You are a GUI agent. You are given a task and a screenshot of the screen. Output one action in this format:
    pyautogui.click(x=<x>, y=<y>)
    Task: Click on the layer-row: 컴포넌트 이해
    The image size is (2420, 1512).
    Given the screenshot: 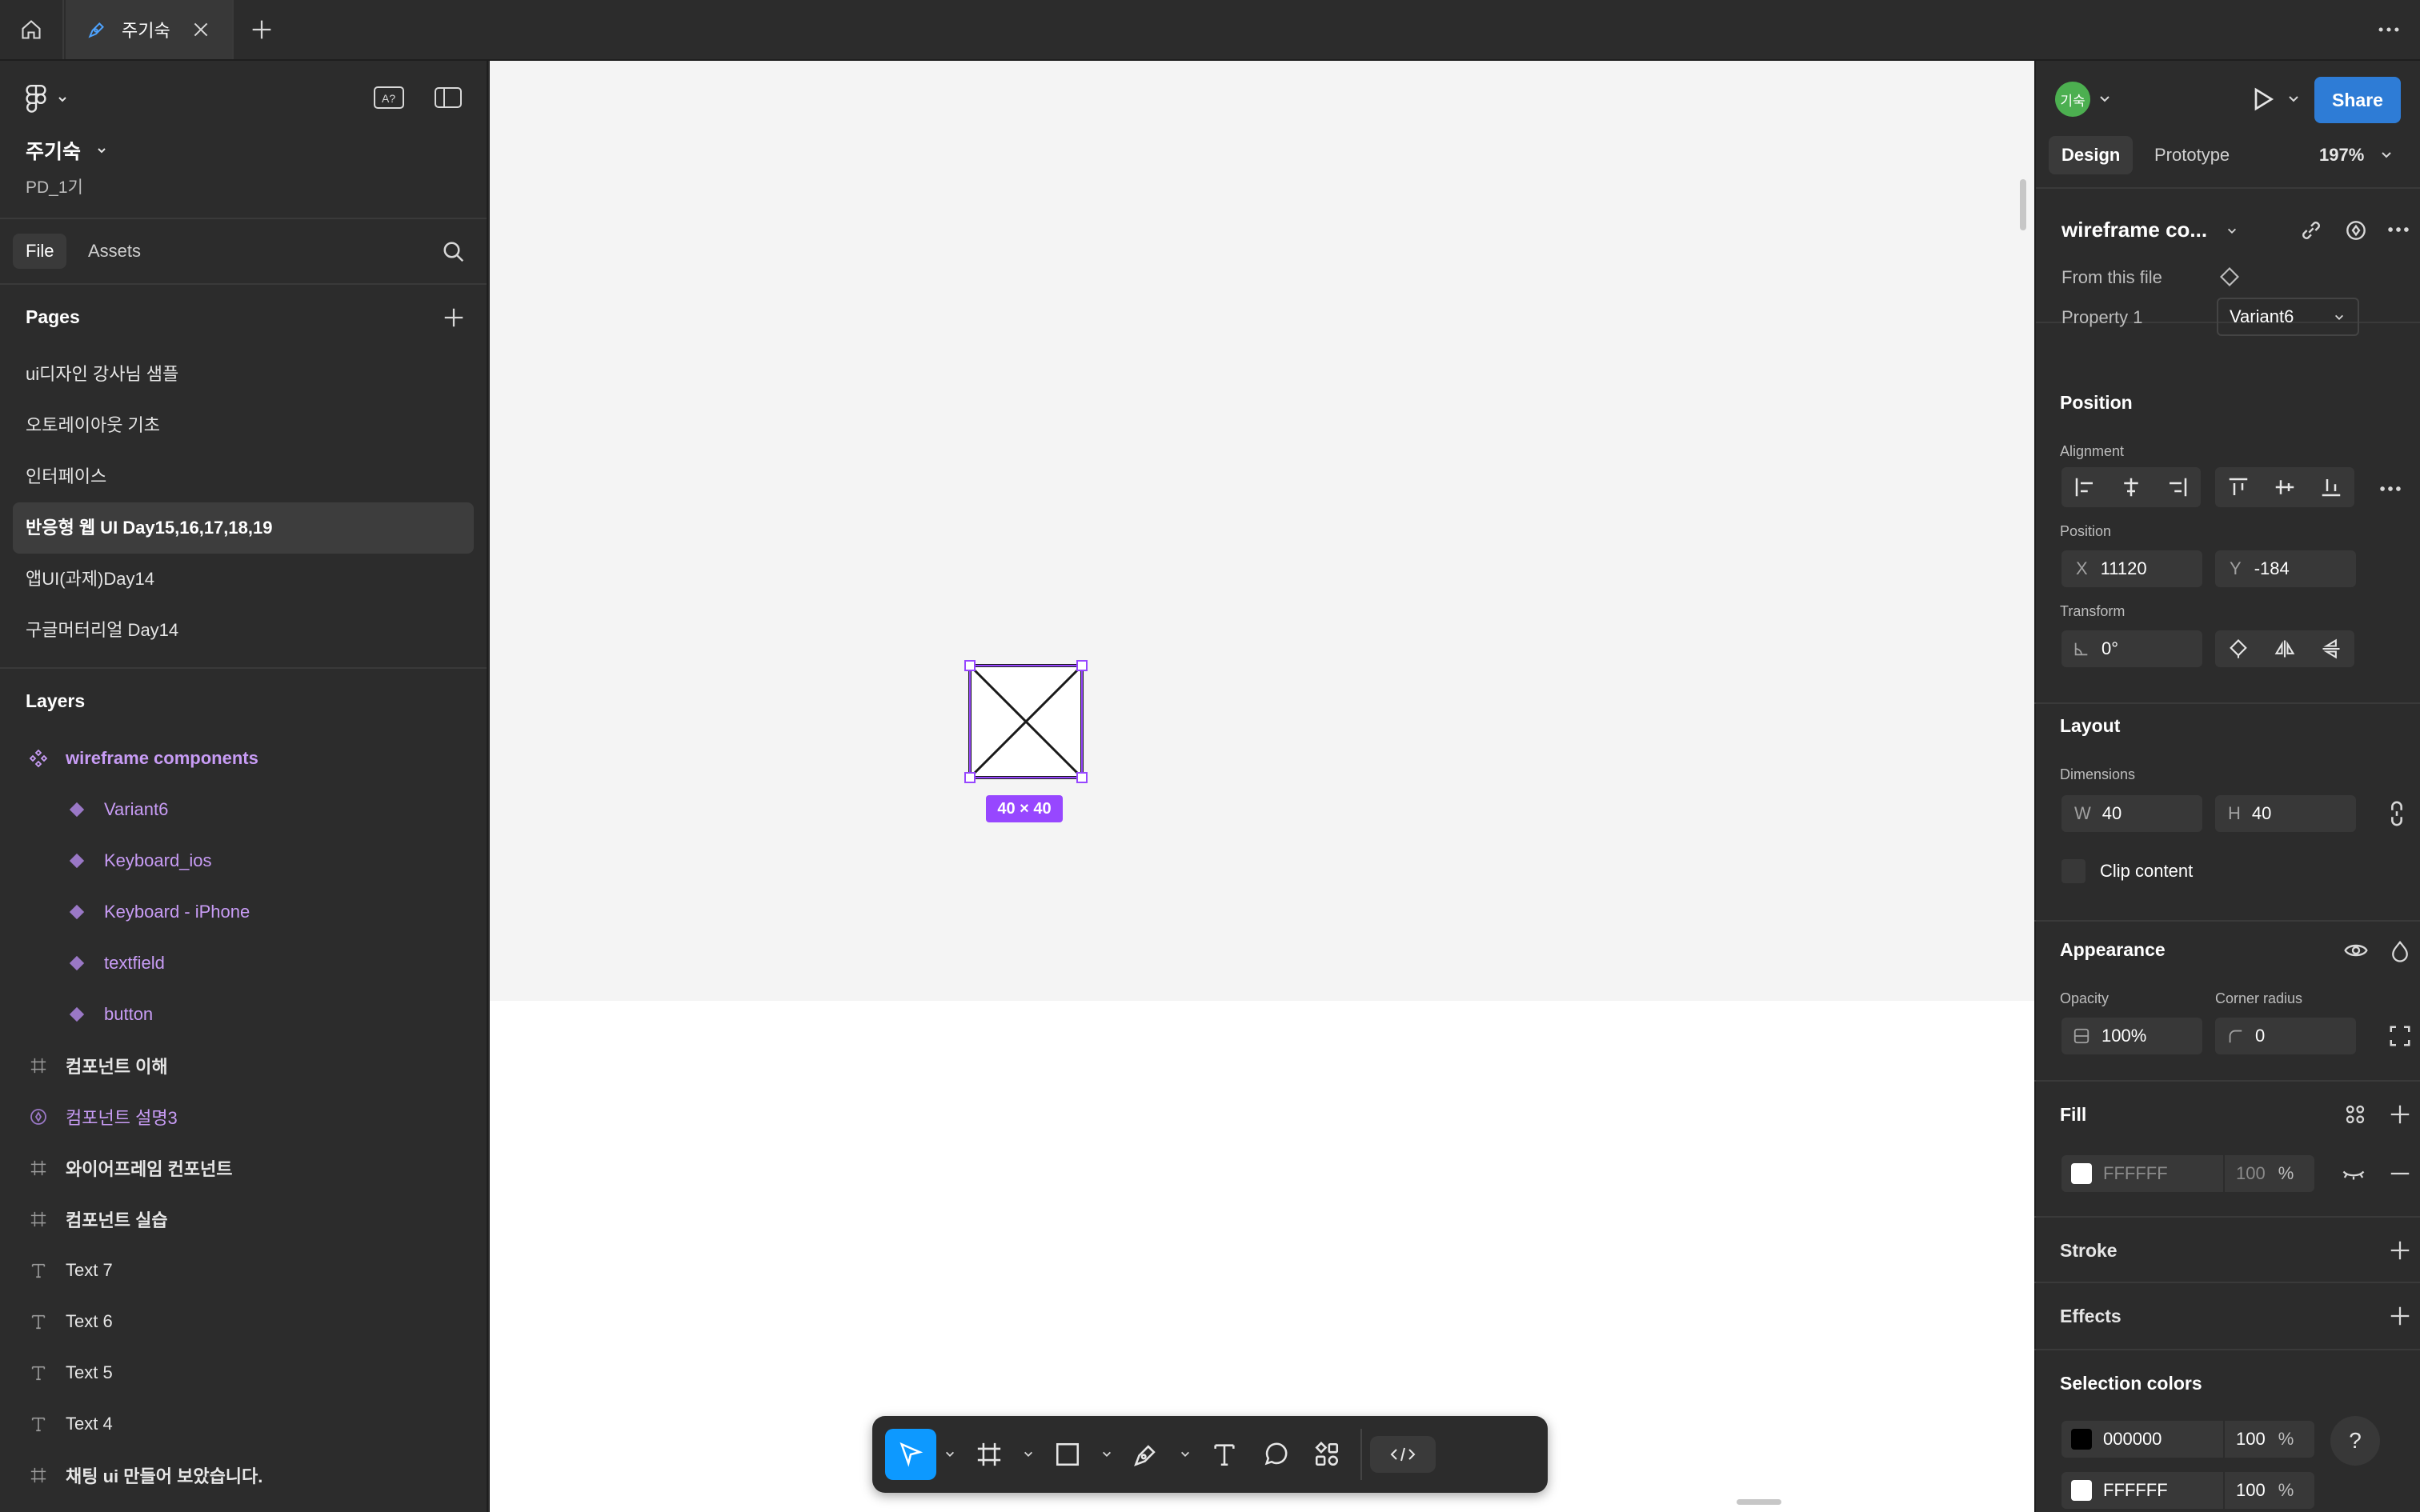 What is the action you would take?
    pyautogui.click(x=243, y=1065)
    